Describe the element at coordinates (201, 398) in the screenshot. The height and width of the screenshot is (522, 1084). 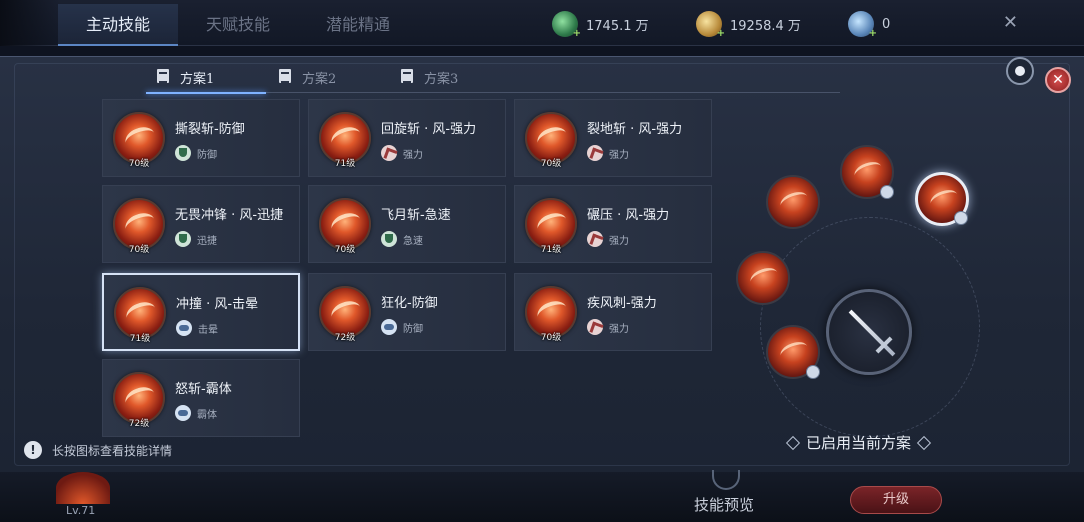
I see `skill-card: 72级 怒斩-霸体 霸体` at that location.